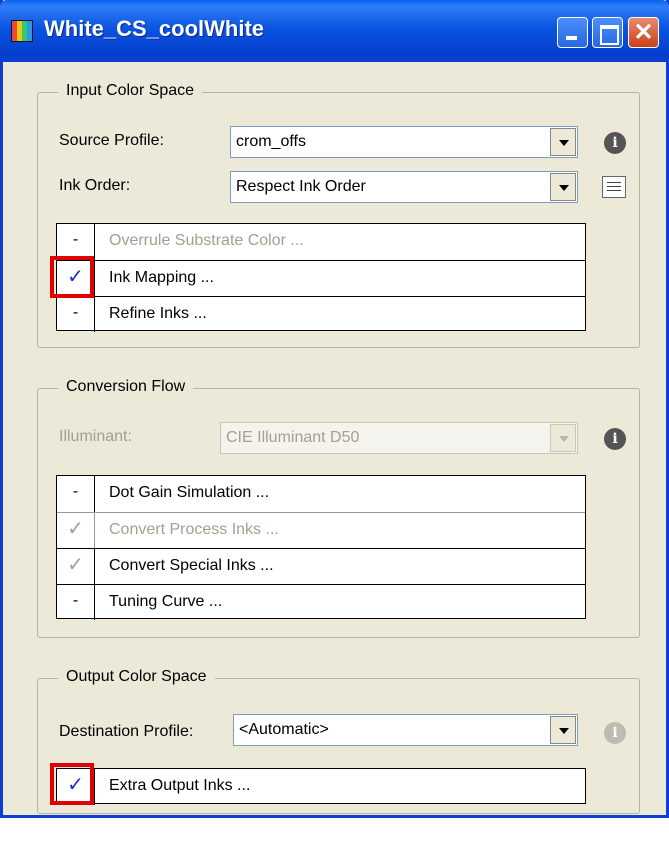 This screenshot has height=844, width=669. I want to click on source-profile-select: crom_offs, so click(404, 142).